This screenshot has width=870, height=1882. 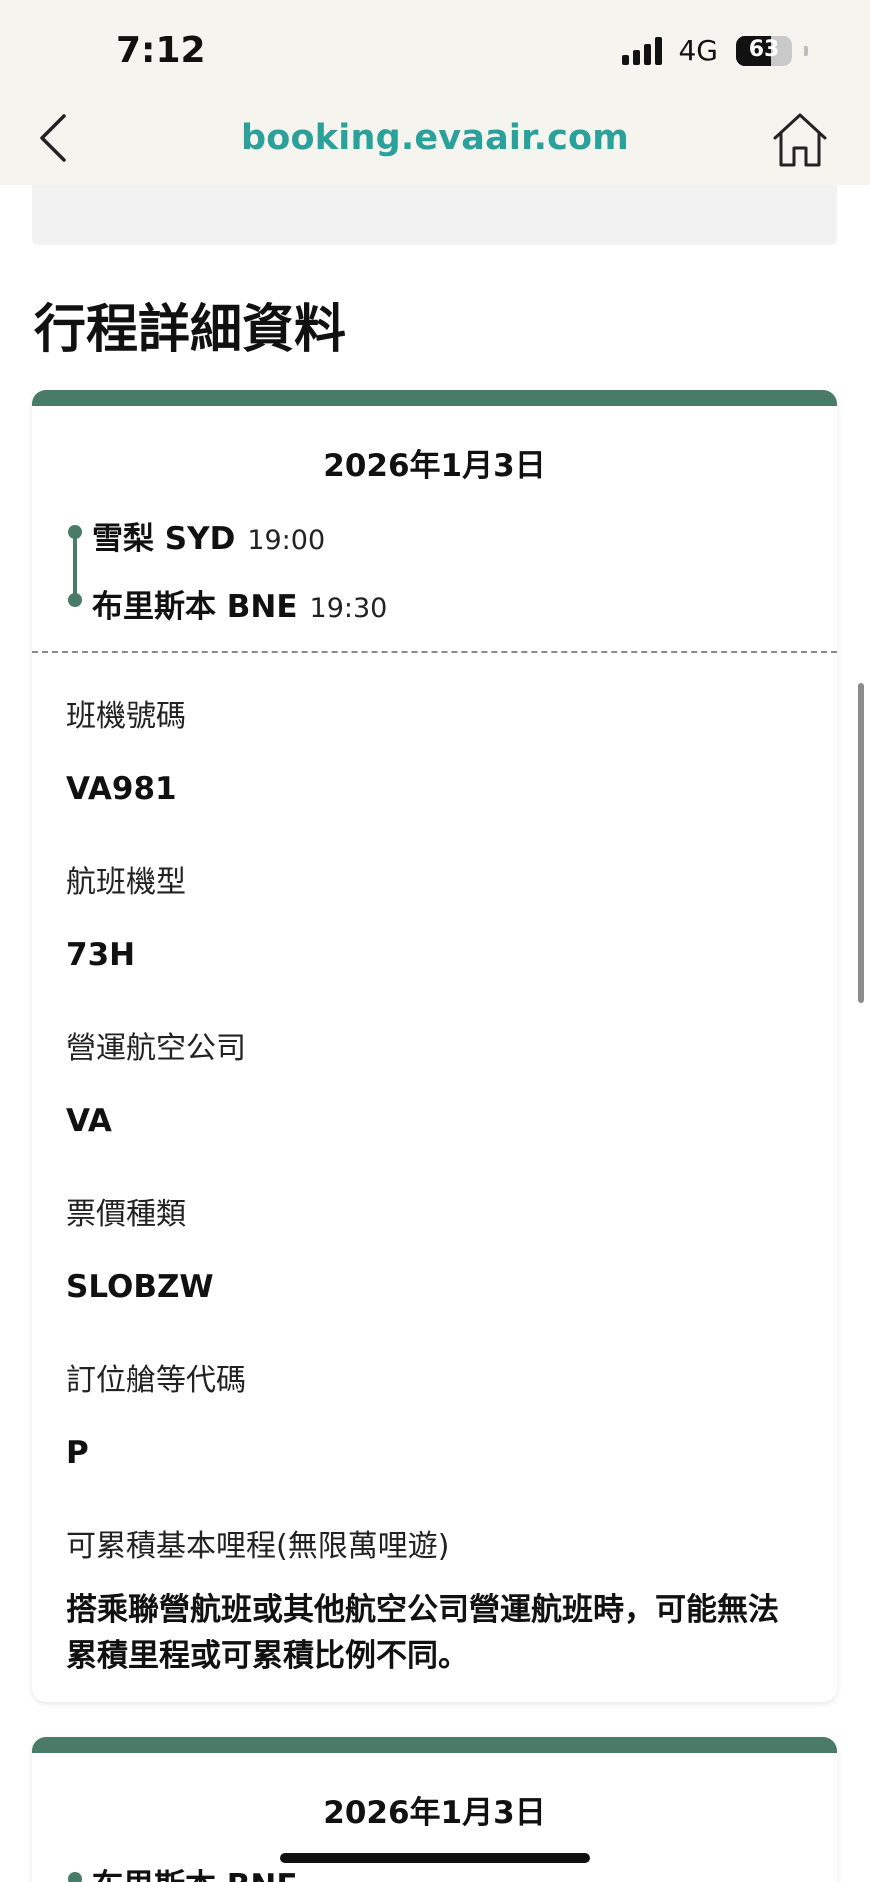 What do you see at coordinates (140, 1287) in the screenshot?
I see `fare-basis-value: SLOBZW` at bounding box center [140, 1287].